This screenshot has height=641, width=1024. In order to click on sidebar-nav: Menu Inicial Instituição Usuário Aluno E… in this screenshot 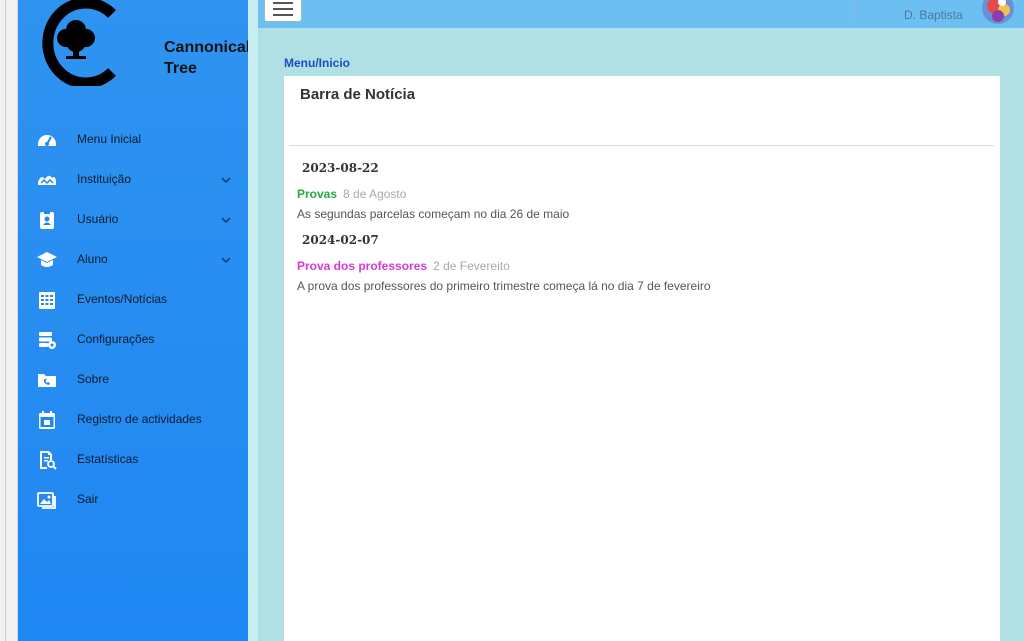, I will do `click(133, 320)`.